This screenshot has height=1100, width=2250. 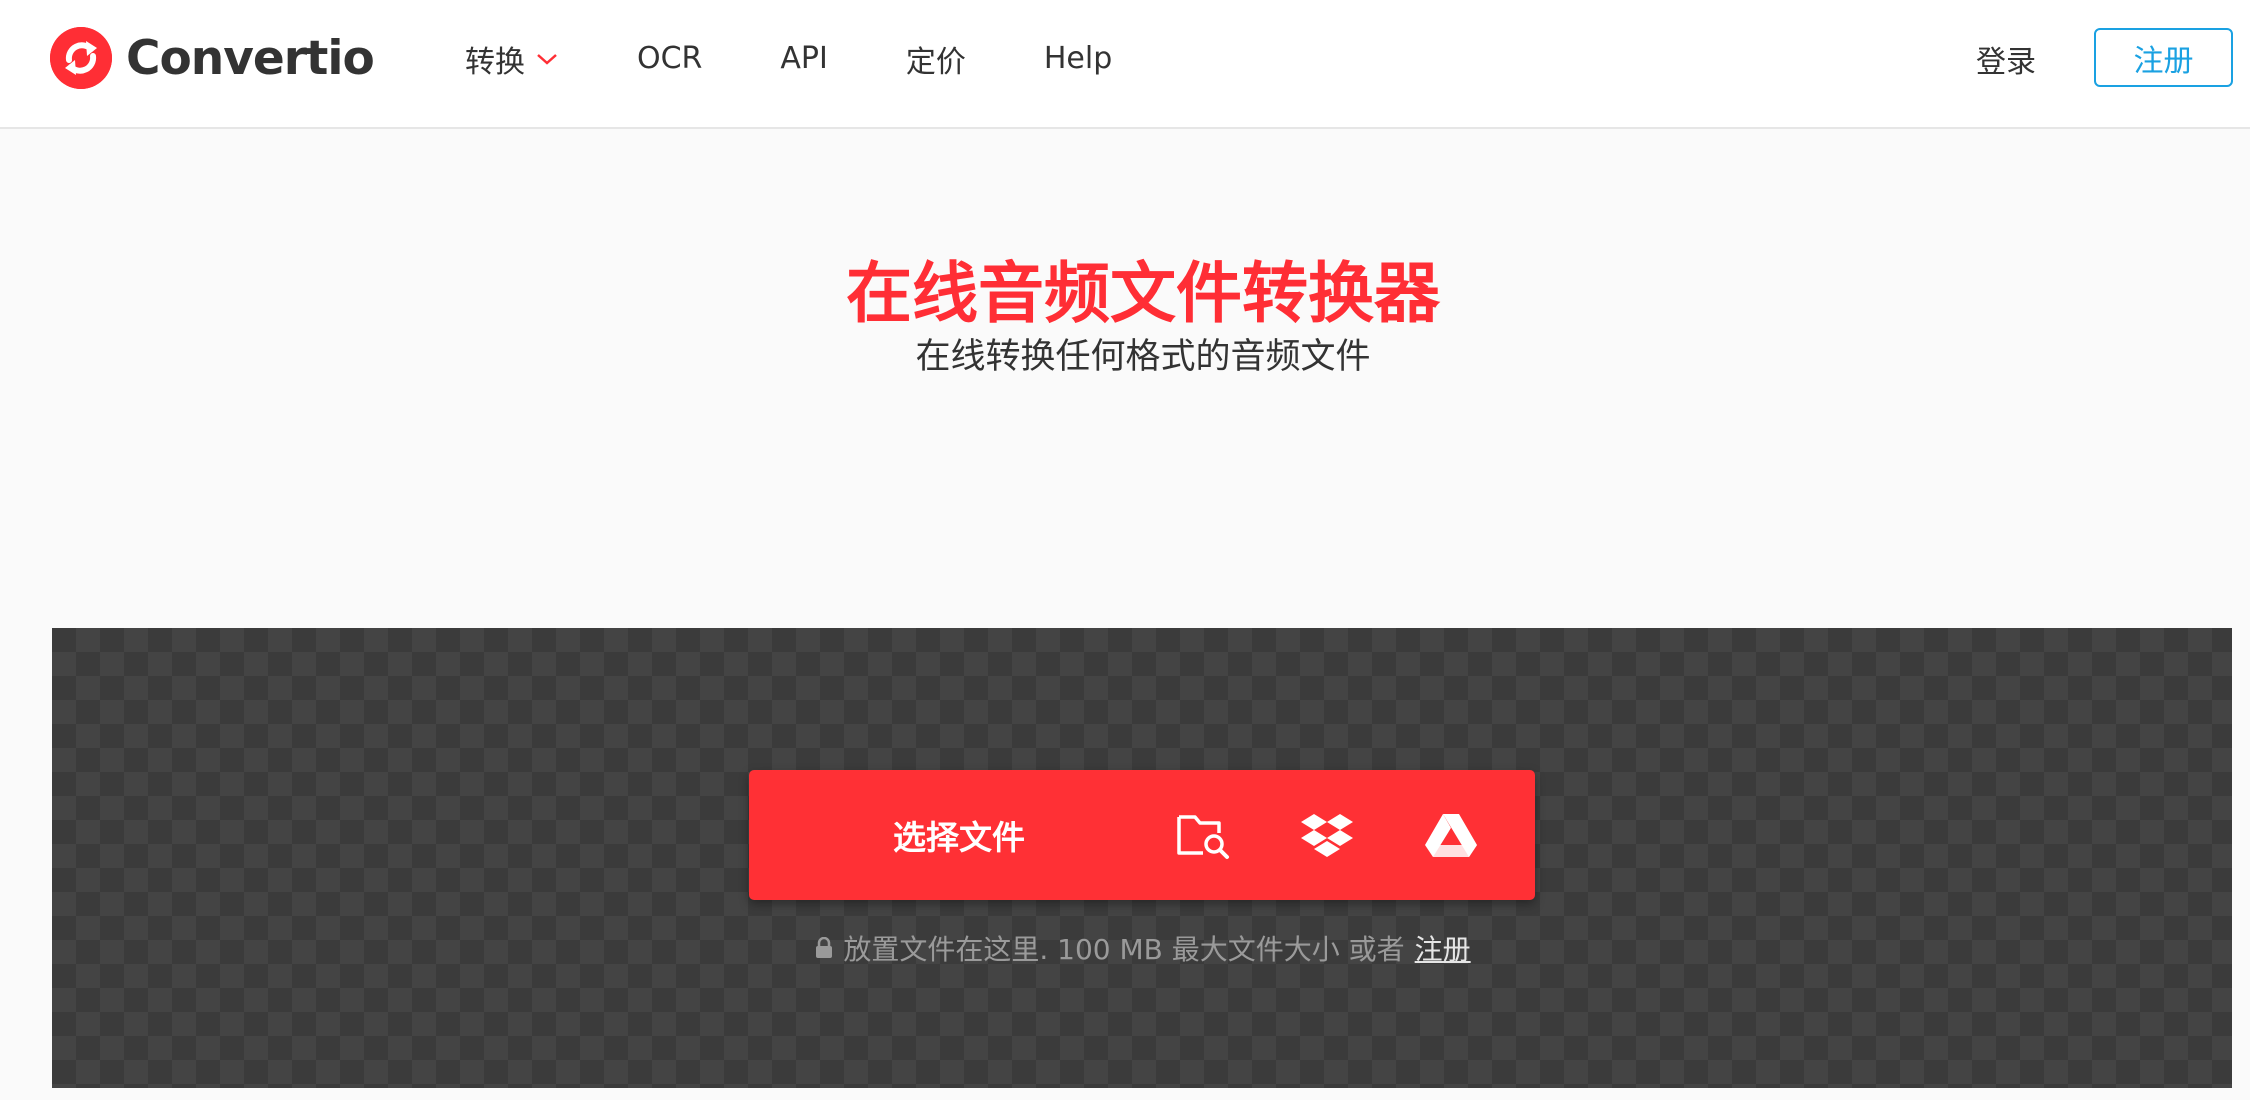 What do you see at coordinates (959, 835) in the screenshot?
I see `choose-files-button: 选择文件` at bounding box center [959, 835].